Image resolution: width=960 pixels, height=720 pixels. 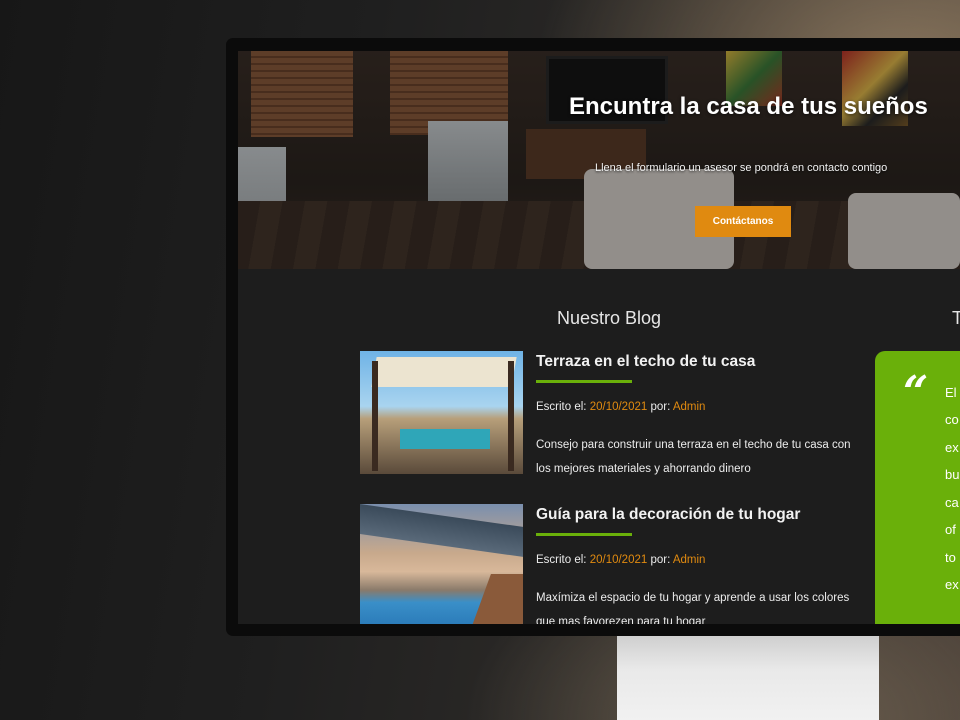 I want to click on post-title: Guía para la decoración de tu hogar, so click(x=668, y=515).